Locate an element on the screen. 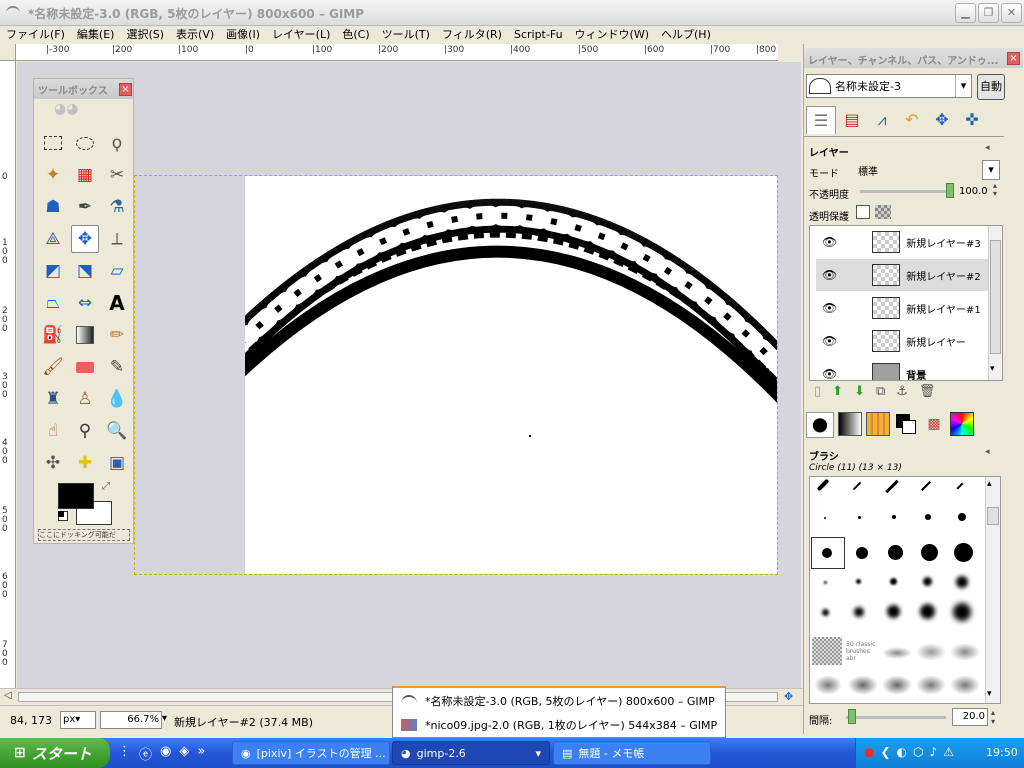 This screenshot has width=1024, height=768. auto-button: 自動 is located at coordinates (991, 87).